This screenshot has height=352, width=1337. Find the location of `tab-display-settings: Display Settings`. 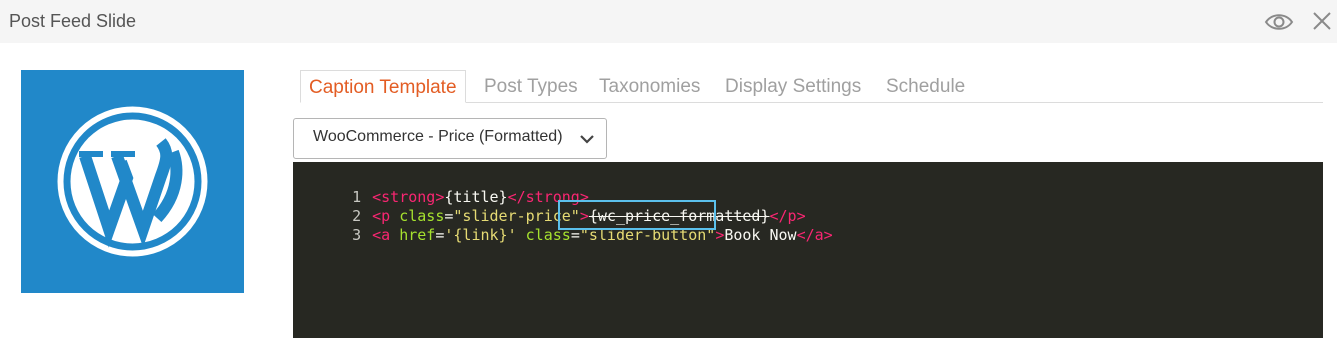

tab-display-settings: Display Settings is located at coordinates (793, 85).